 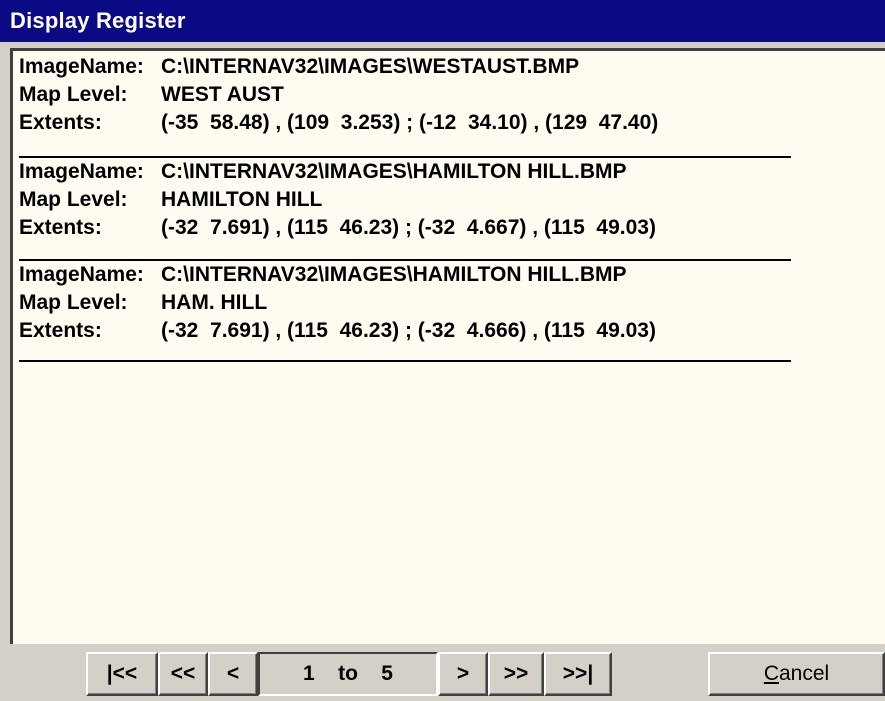 I want to click on cancel-button: Cancel, so click(x=796, y=674).